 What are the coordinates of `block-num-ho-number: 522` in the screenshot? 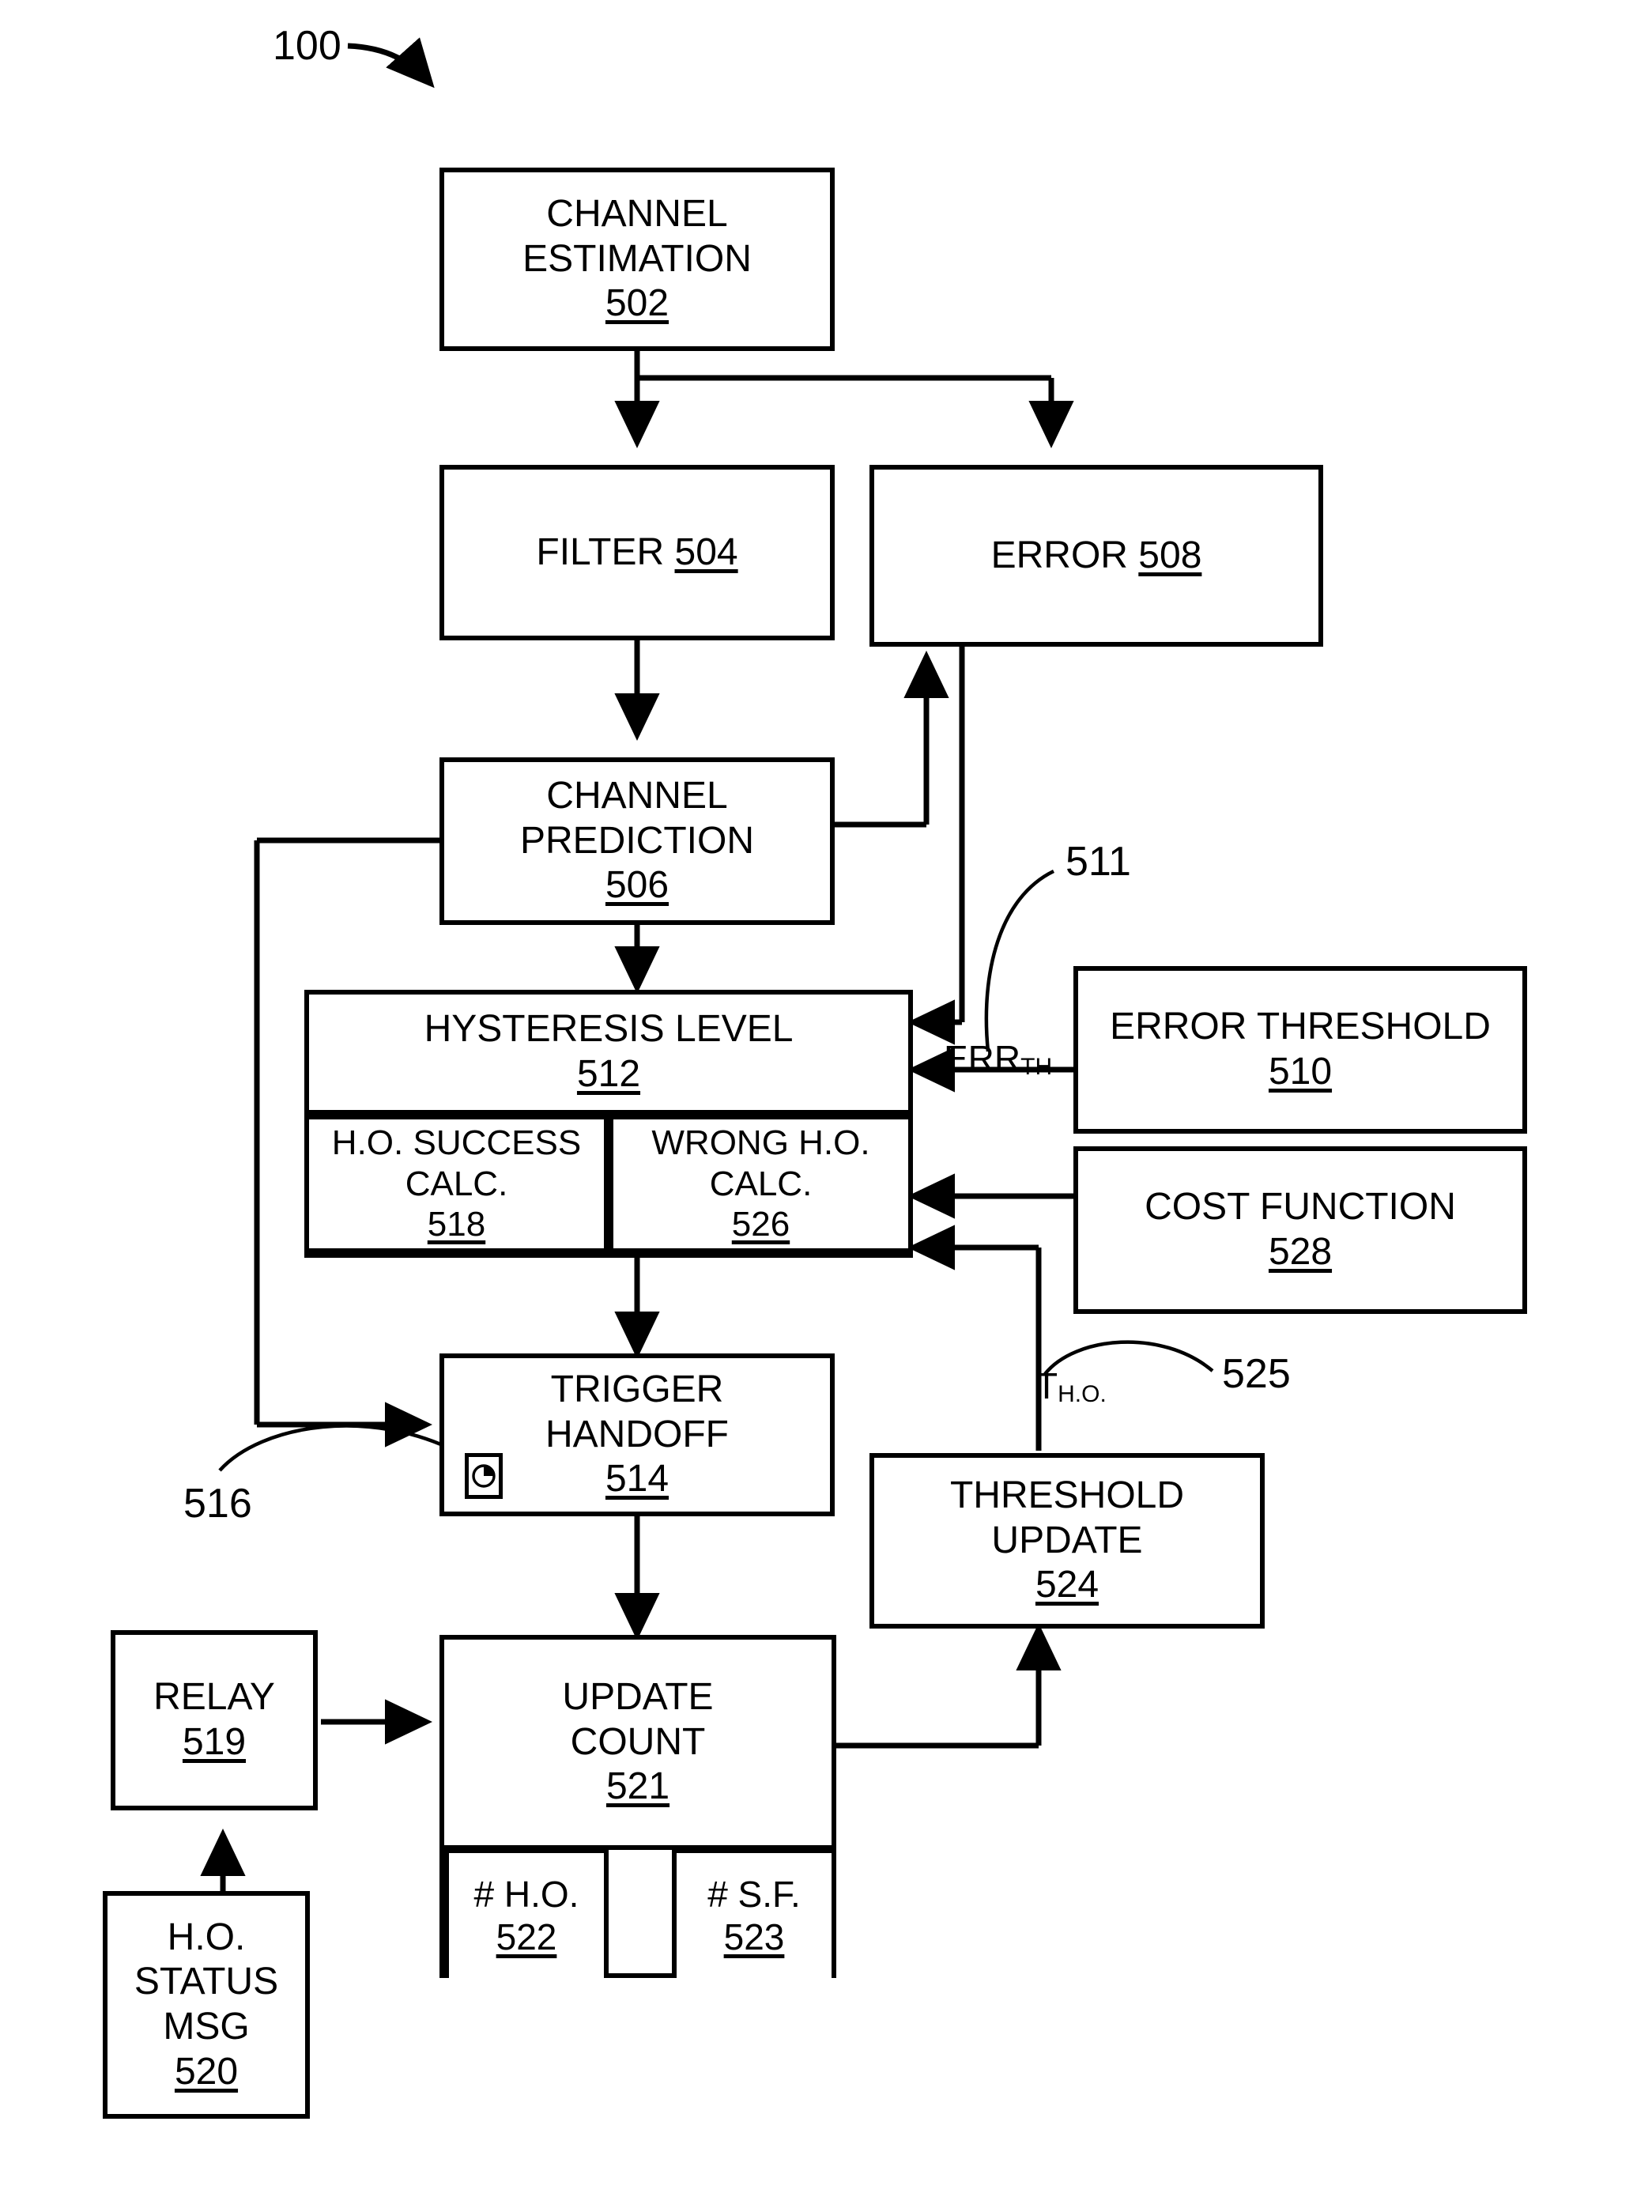 It's located at (526, 1936).